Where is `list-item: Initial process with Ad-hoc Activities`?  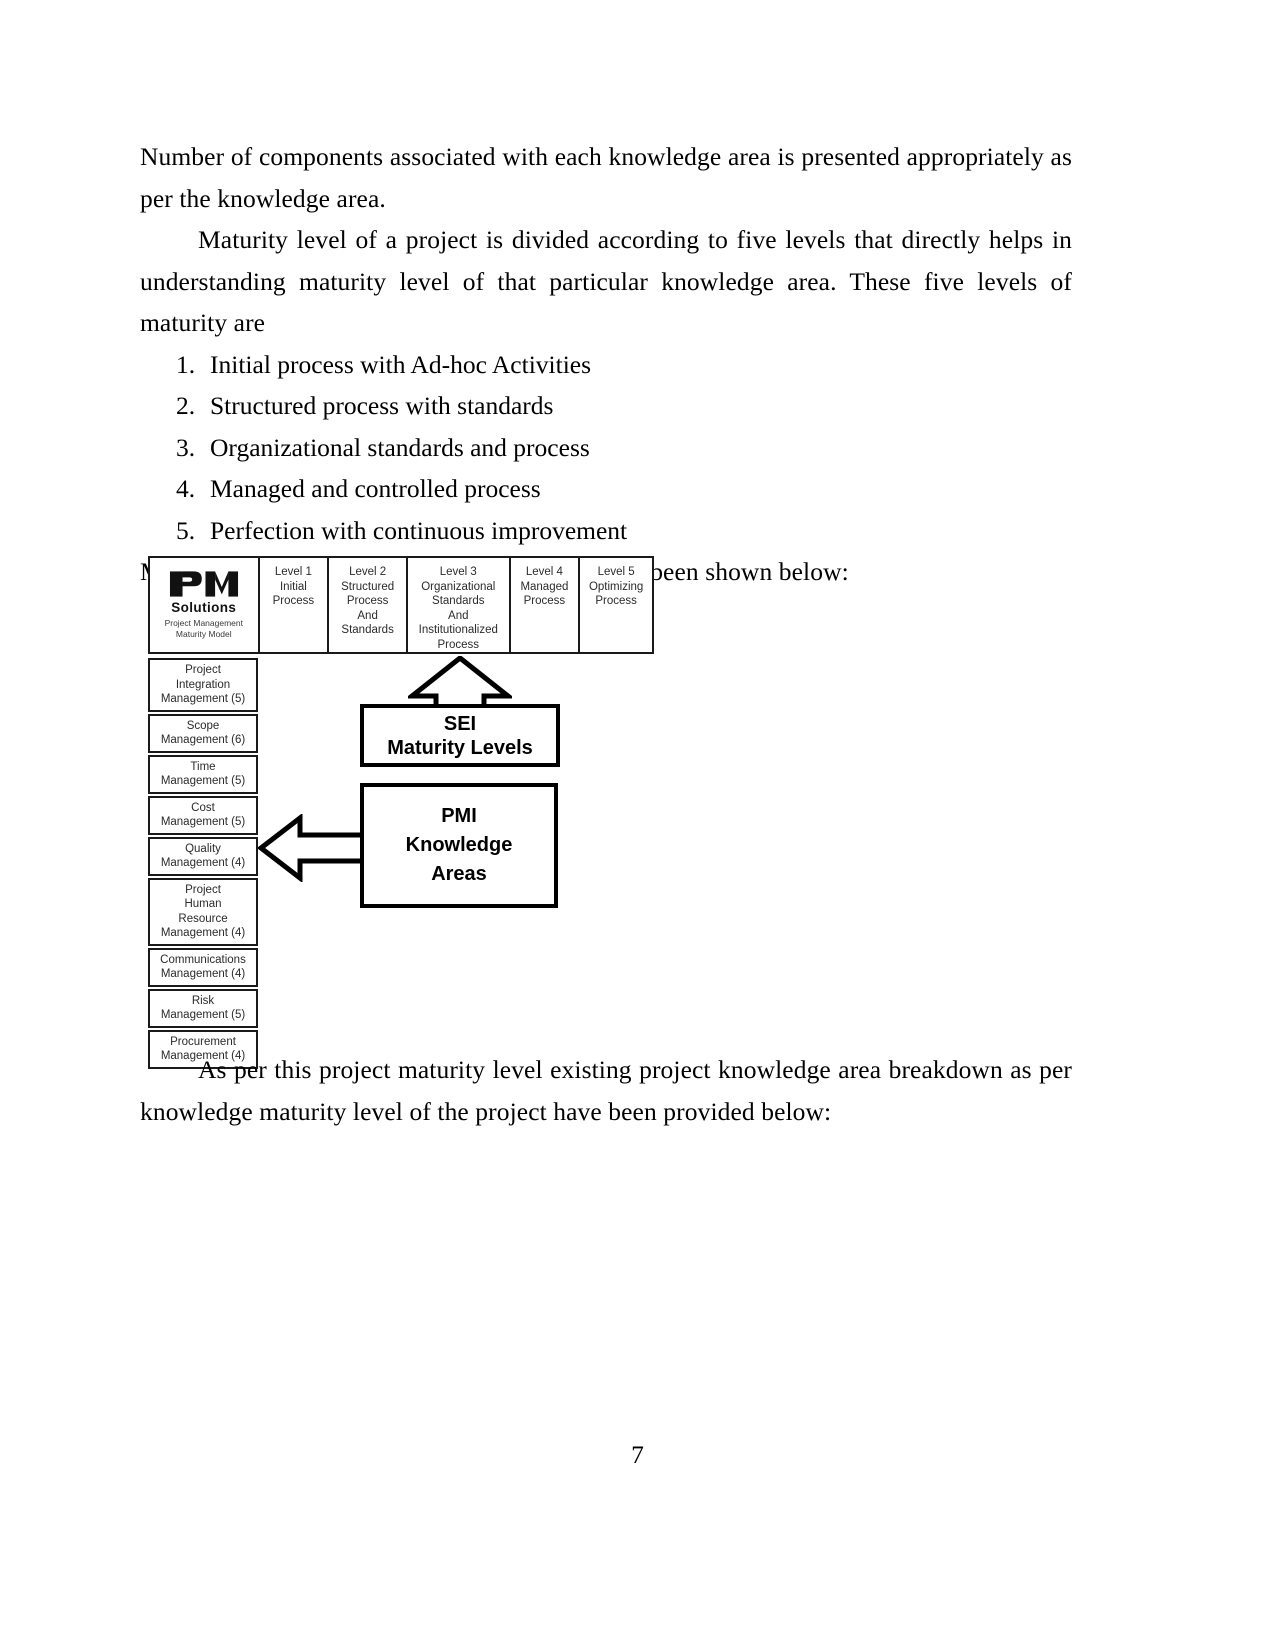 list-item: Initial process with Ad-hoc Activities is located at coordinates (384, 364).